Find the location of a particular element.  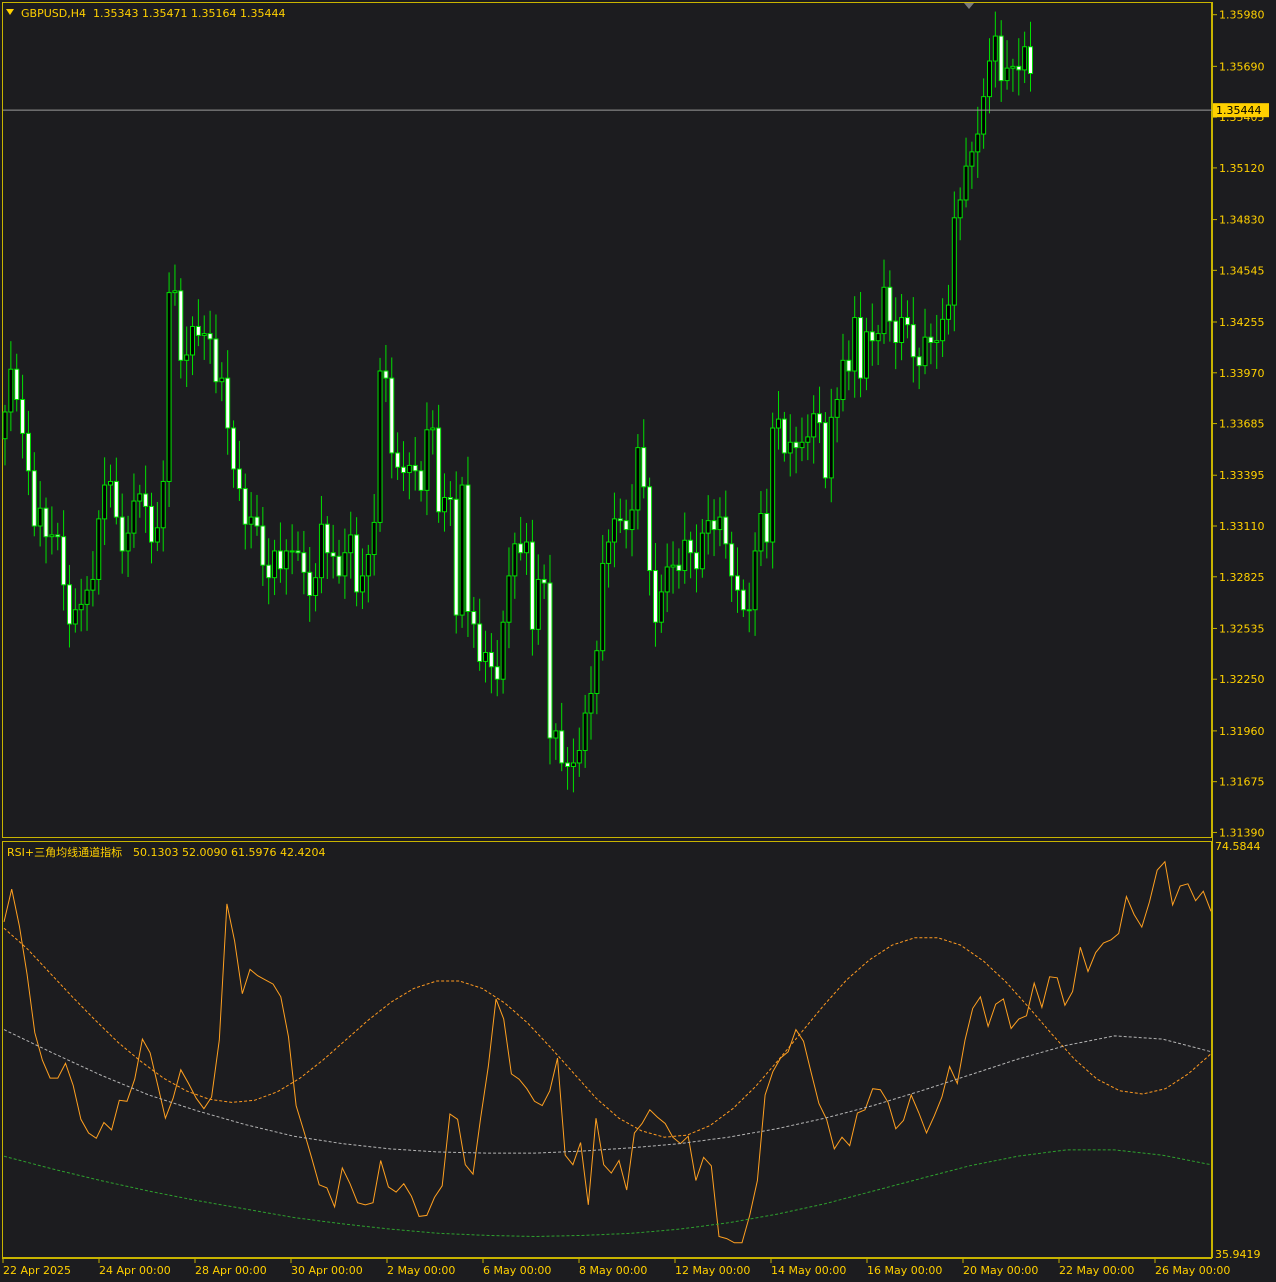

price-tick-label: 1.35690 is located at coordinates (1242, 66).